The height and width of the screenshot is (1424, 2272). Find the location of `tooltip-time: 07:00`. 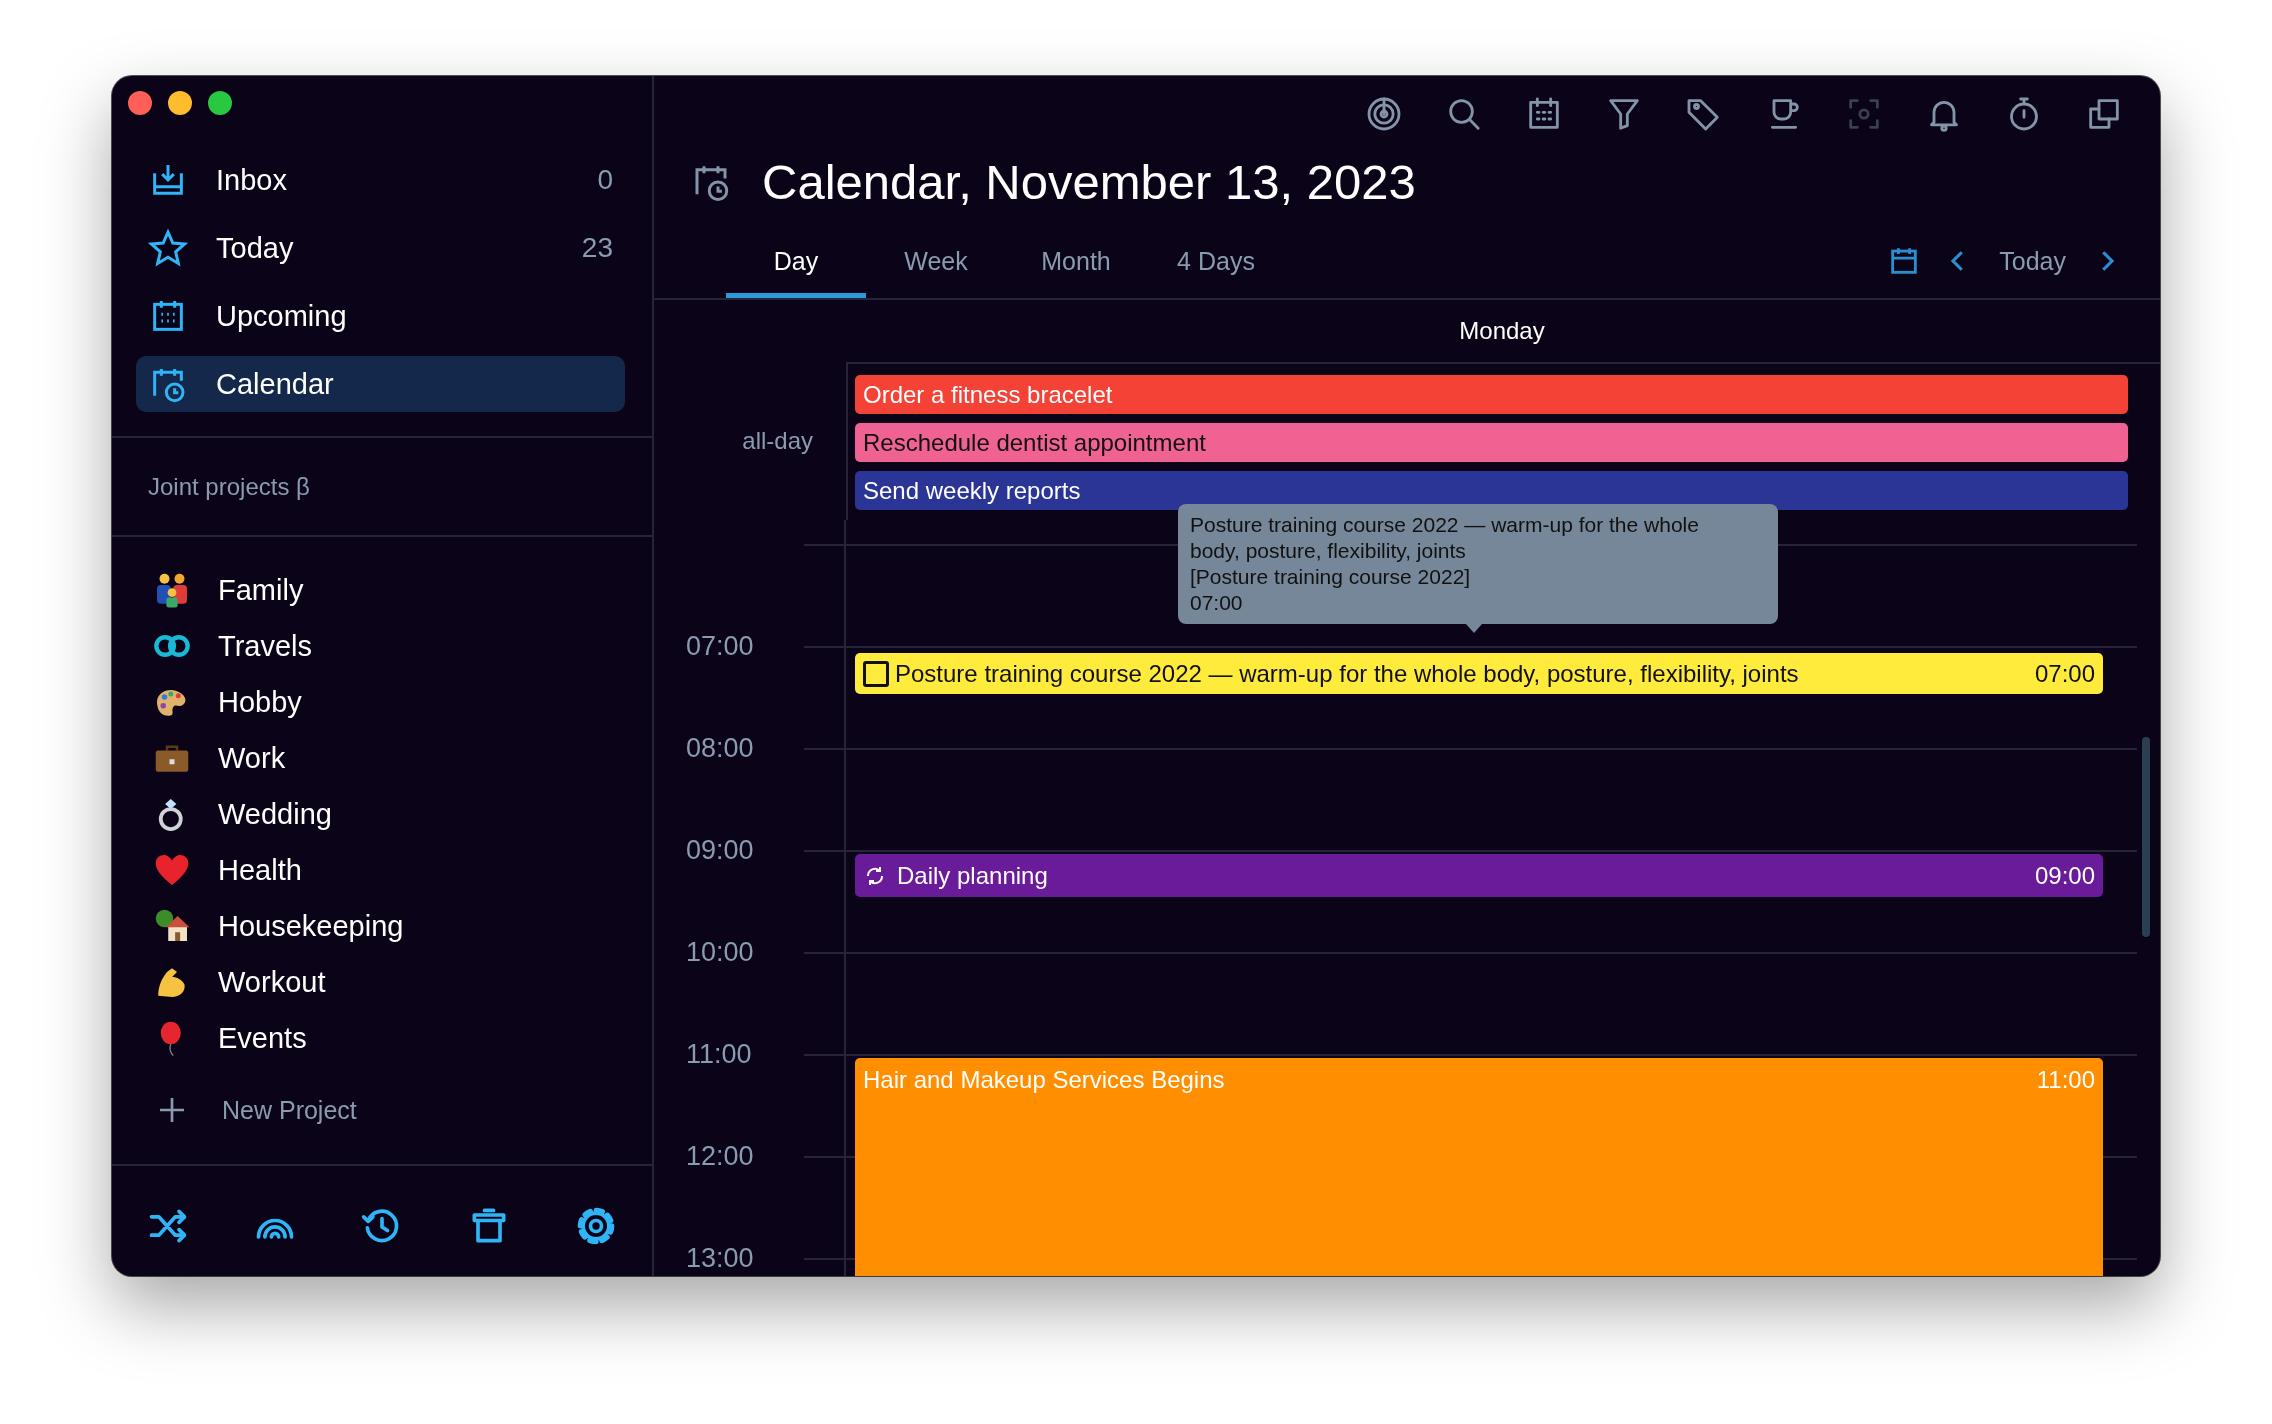

tooltip-time: 07:00 is located at coordinates (1216, 603).